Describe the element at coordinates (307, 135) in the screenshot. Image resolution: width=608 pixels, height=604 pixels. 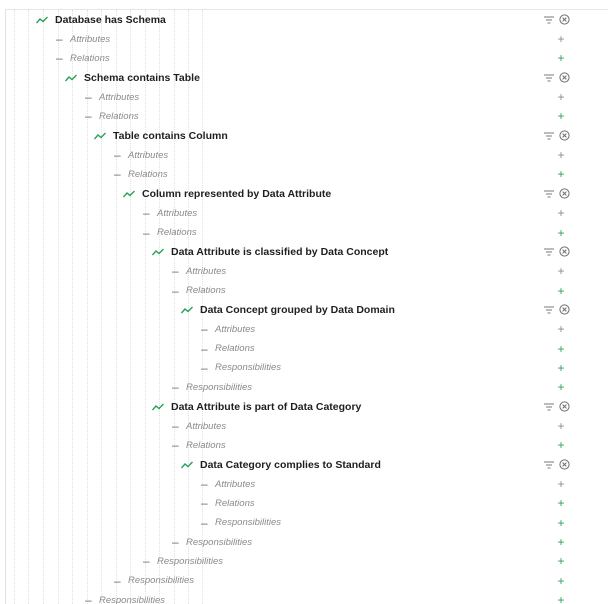
I see `relation-row: Table contains Column` at that location.